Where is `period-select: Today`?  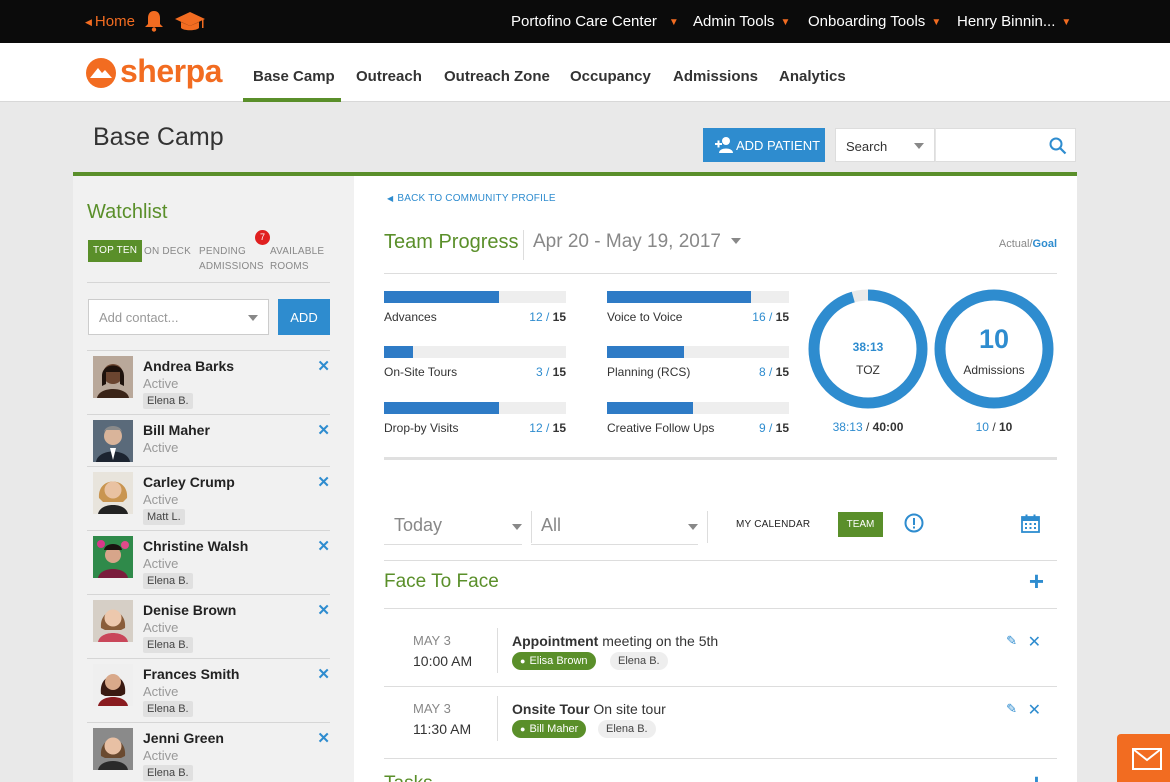 period-select: Today is located at coordinates (453, 527).